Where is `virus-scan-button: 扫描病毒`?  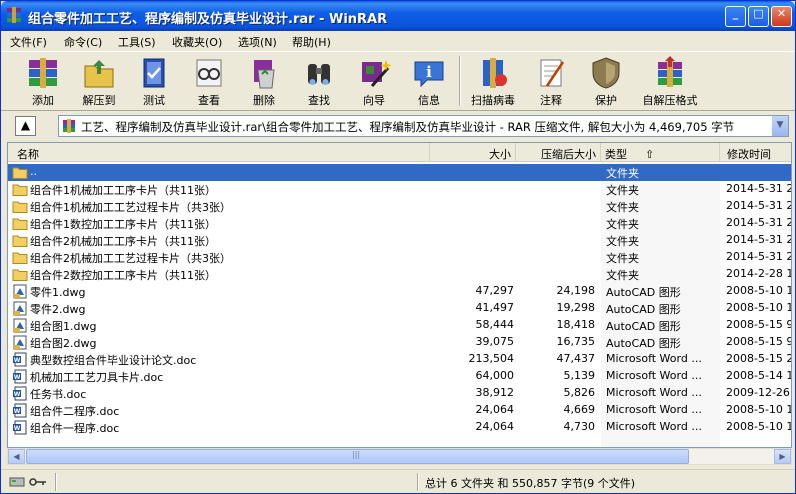 virus-scan-button: 扫描病毒 is located at coordinates (493, 82).